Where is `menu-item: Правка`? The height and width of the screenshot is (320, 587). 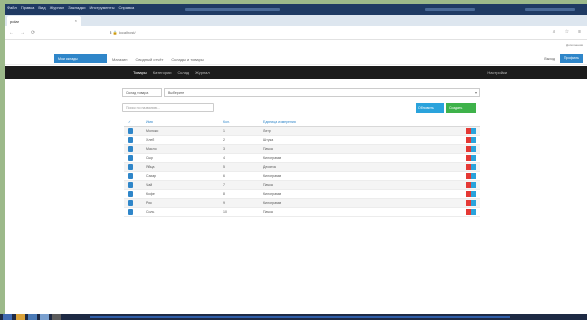 menu-item: Правка is located at coordinates (28, 7).